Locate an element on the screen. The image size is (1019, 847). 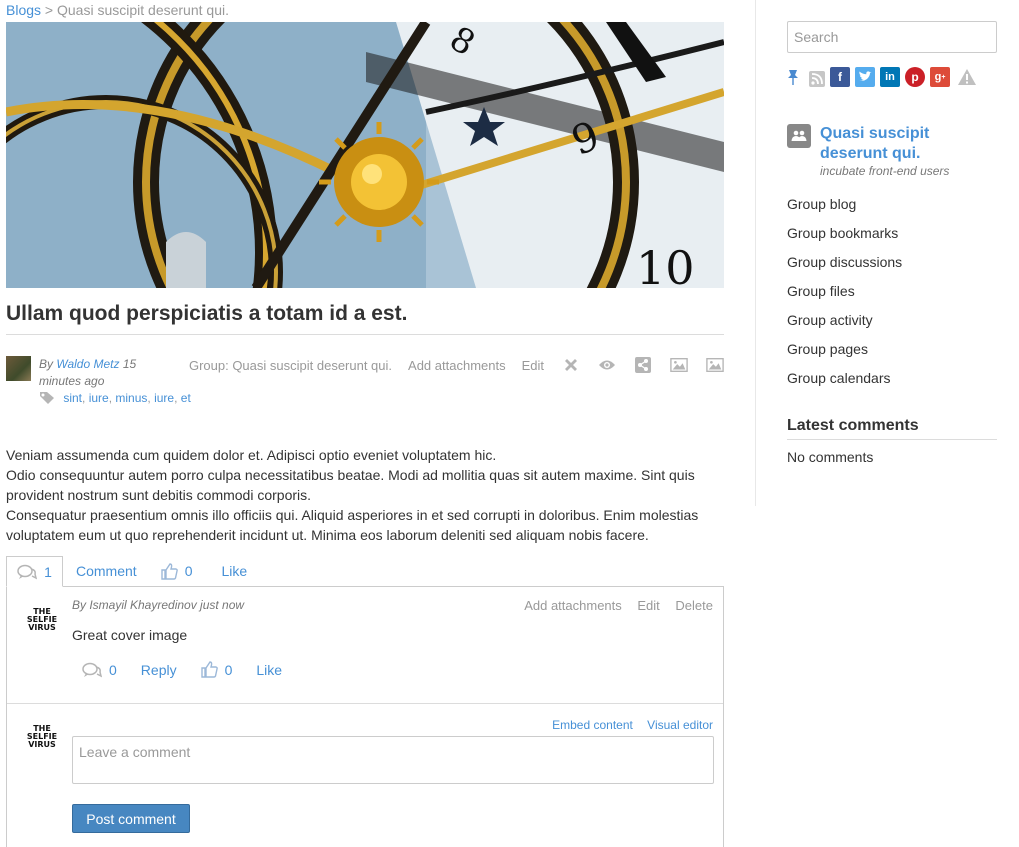
reply-button: Reply is located at coordinates (159, 670).